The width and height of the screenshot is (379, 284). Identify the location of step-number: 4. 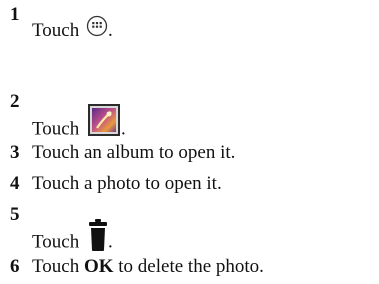
(15, 183).